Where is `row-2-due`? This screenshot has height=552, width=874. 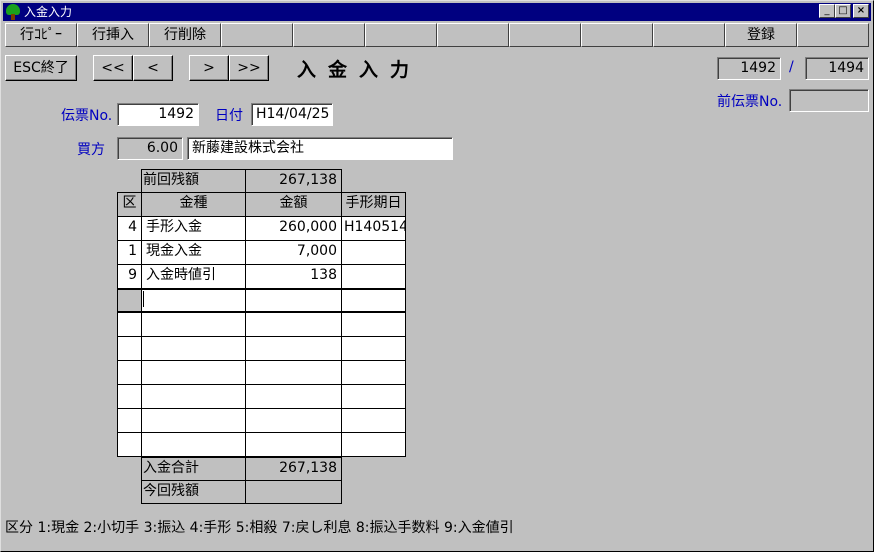
row-2-due is located at coordinates (373, 252).